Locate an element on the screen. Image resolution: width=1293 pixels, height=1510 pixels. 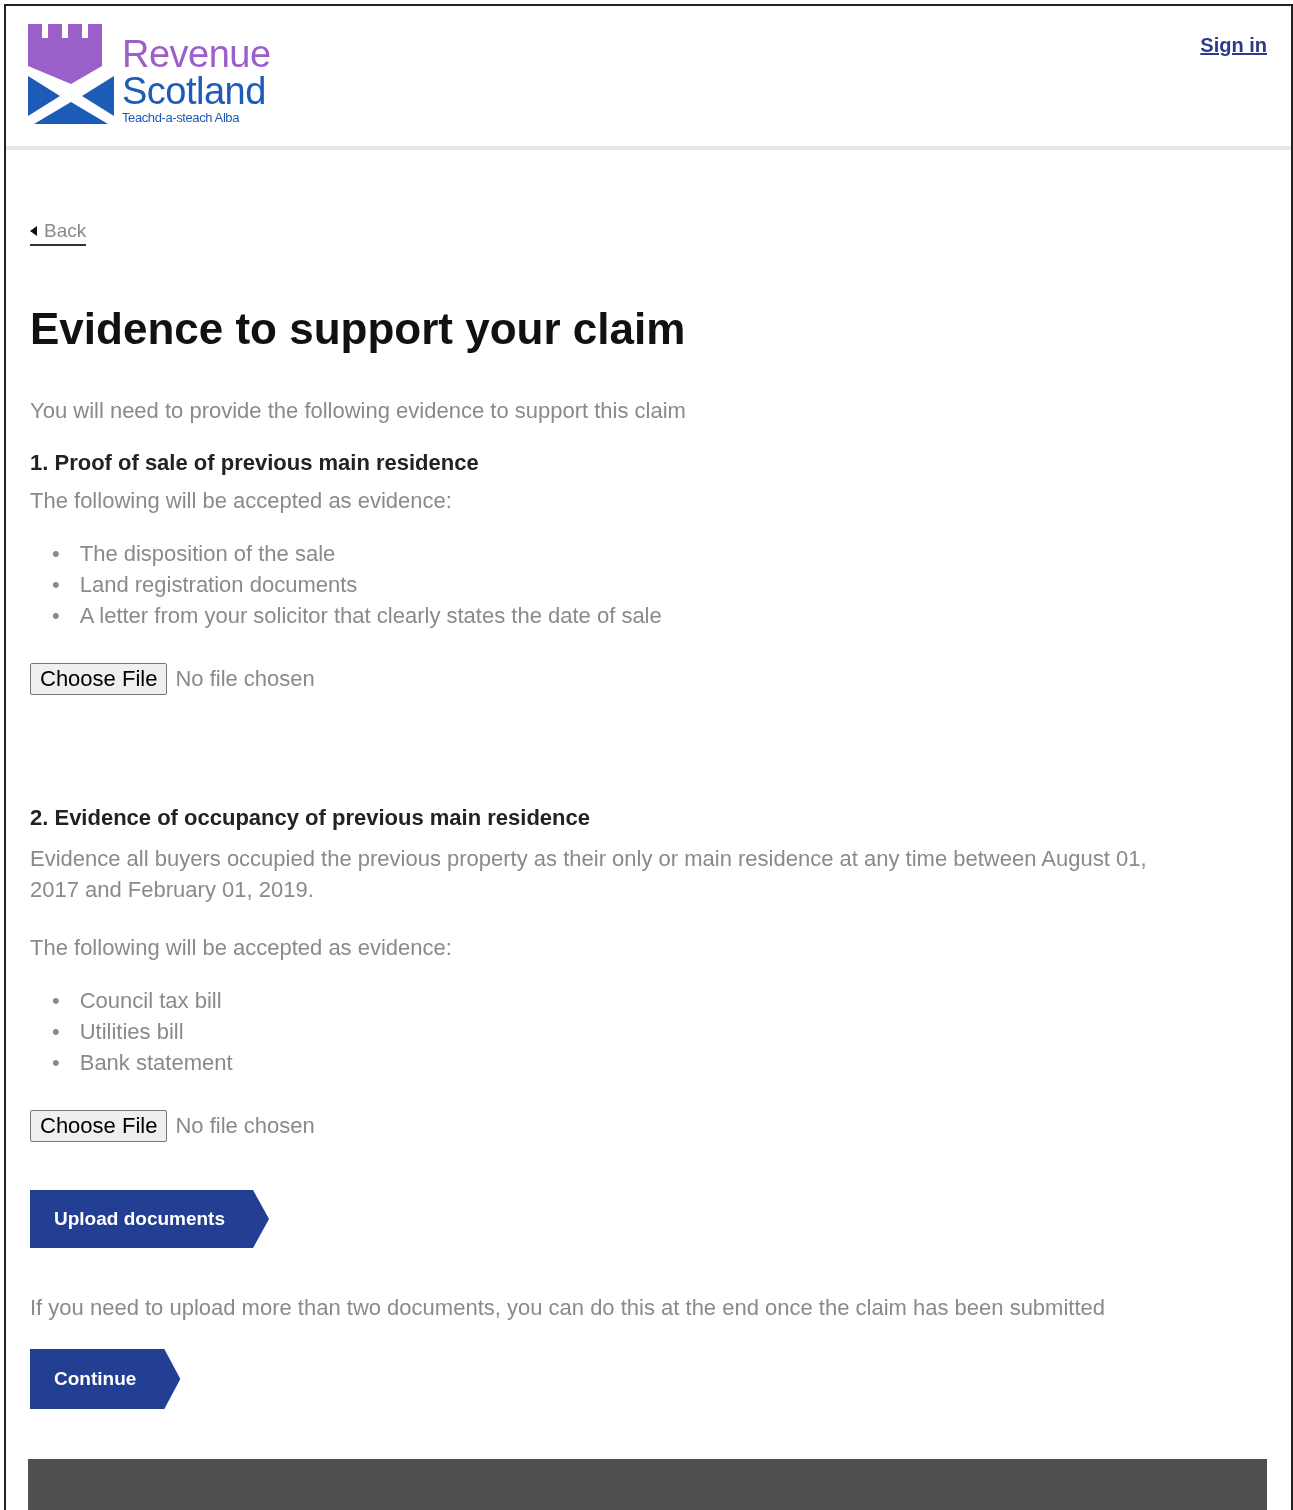
evidence-item: A letter from your solicitor that clearly states the date of sale is located at coordinates (370, 616).